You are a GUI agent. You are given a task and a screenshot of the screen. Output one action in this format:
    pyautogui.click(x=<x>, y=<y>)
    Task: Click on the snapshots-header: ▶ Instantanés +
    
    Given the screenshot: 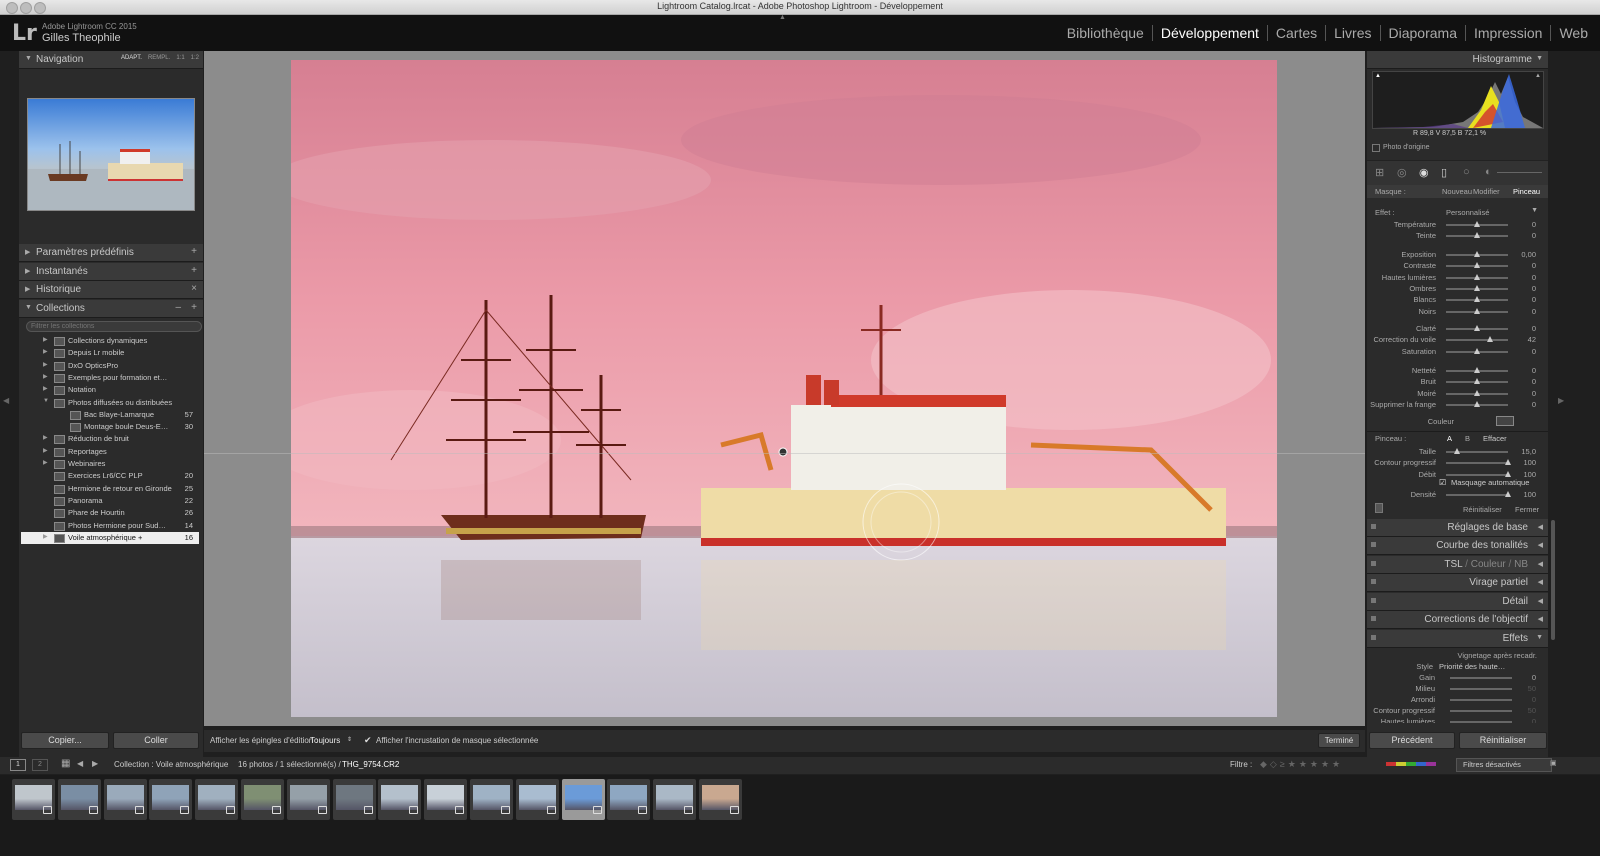 What is the action you would take?
    pyautogui.click(x=111, y=272)
    